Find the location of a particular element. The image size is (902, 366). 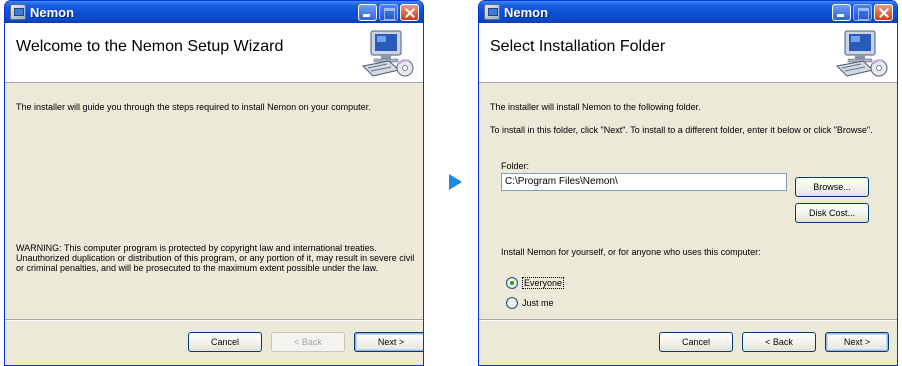

everyone-radio-label: Everyone is located at coordinates (543, 283).